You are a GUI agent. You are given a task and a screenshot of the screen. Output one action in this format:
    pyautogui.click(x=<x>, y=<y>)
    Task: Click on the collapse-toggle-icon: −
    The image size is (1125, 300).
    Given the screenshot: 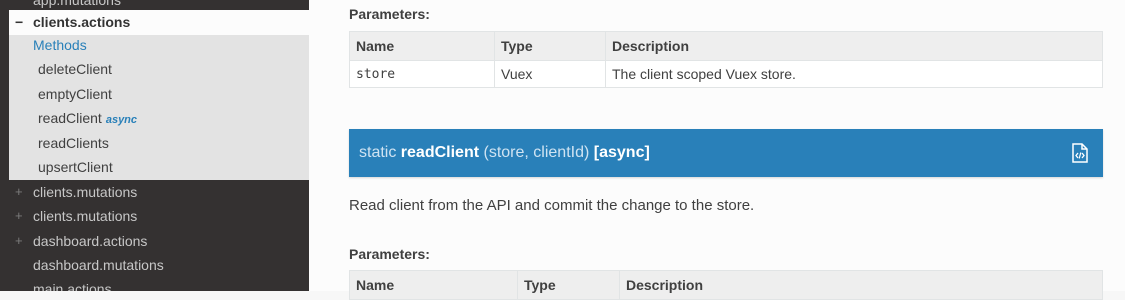 What is the action you would take?
    pyautogui.click(x=19, y=22)
    